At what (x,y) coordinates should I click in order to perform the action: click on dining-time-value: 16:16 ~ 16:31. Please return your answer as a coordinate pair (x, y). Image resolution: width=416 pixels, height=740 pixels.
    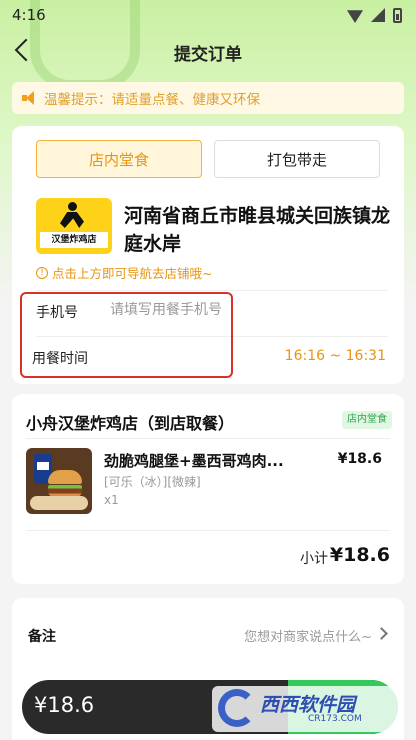
    Looking at the image, I should click on (335, 356).